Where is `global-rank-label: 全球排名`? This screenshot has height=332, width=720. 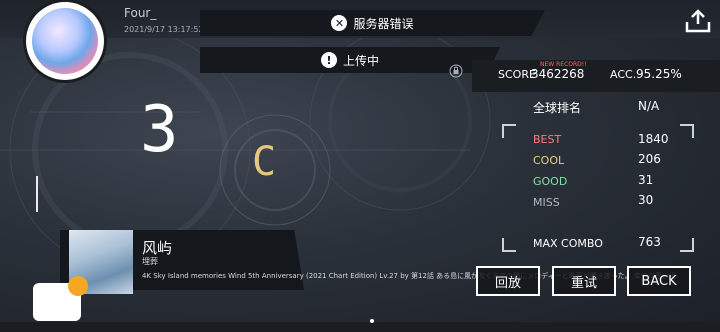
global-rank-label: 全球排名 is located at coordinates (557, 108).